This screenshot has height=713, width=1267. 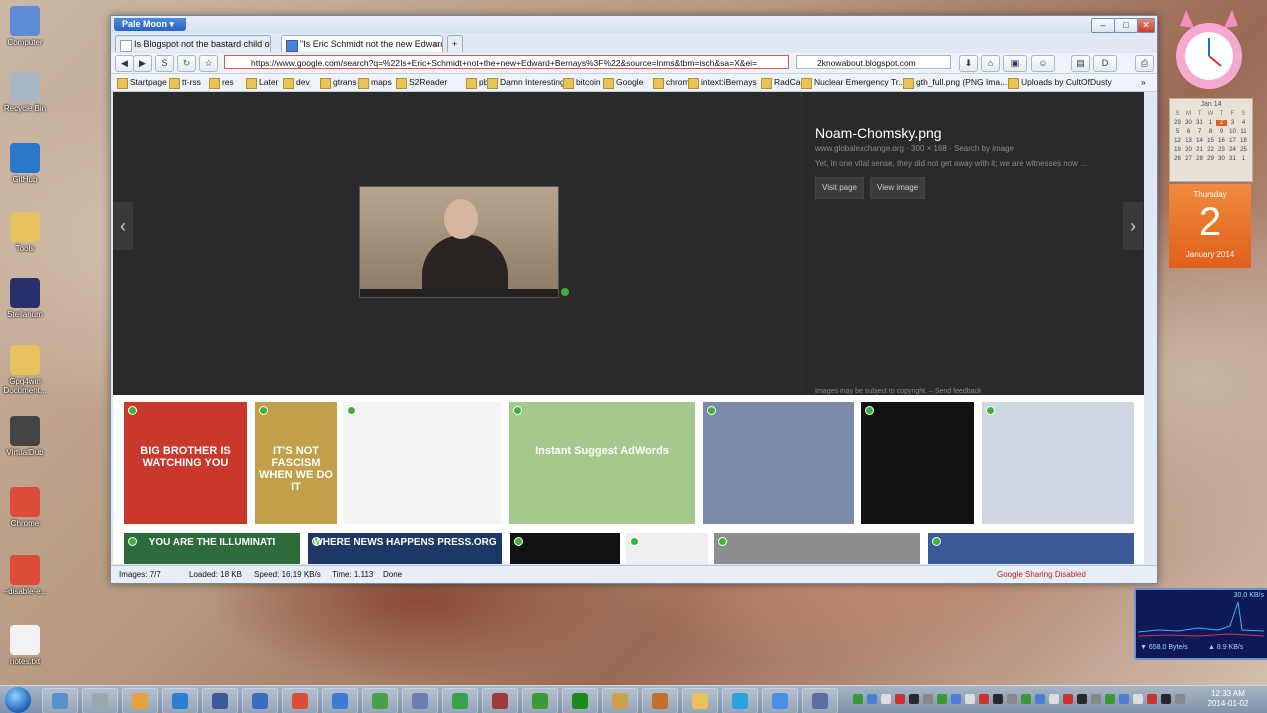 What do you see at coordinates (1188, 159) in the screenshot?
I see `calendar-day: 27` at bounding box center [1188, 159].